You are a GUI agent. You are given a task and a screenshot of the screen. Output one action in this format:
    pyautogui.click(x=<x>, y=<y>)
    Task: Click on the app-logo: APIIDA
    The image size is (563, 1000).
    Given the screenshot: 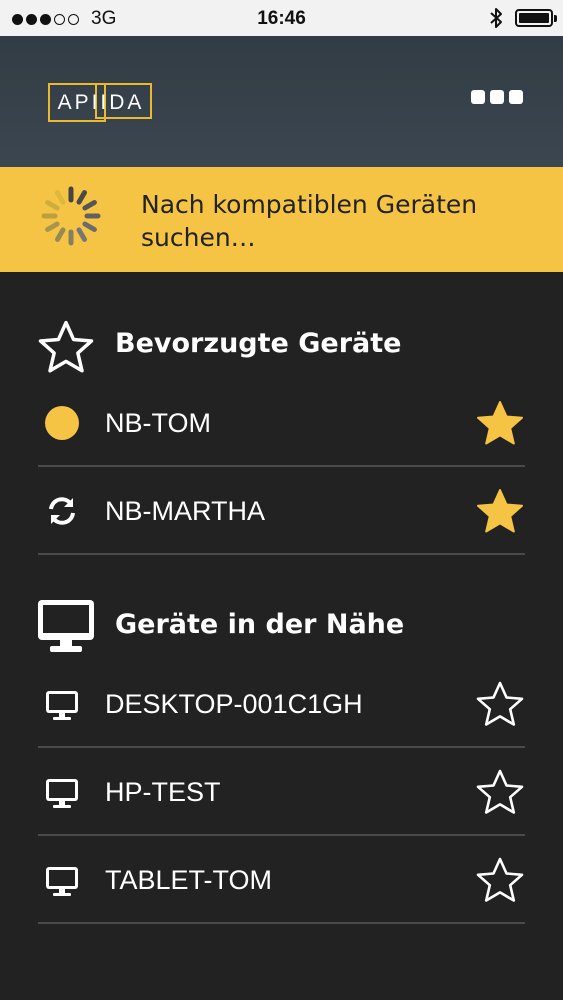 What is the action you would take?
    pyautogui.click(x=101, y=103)
    